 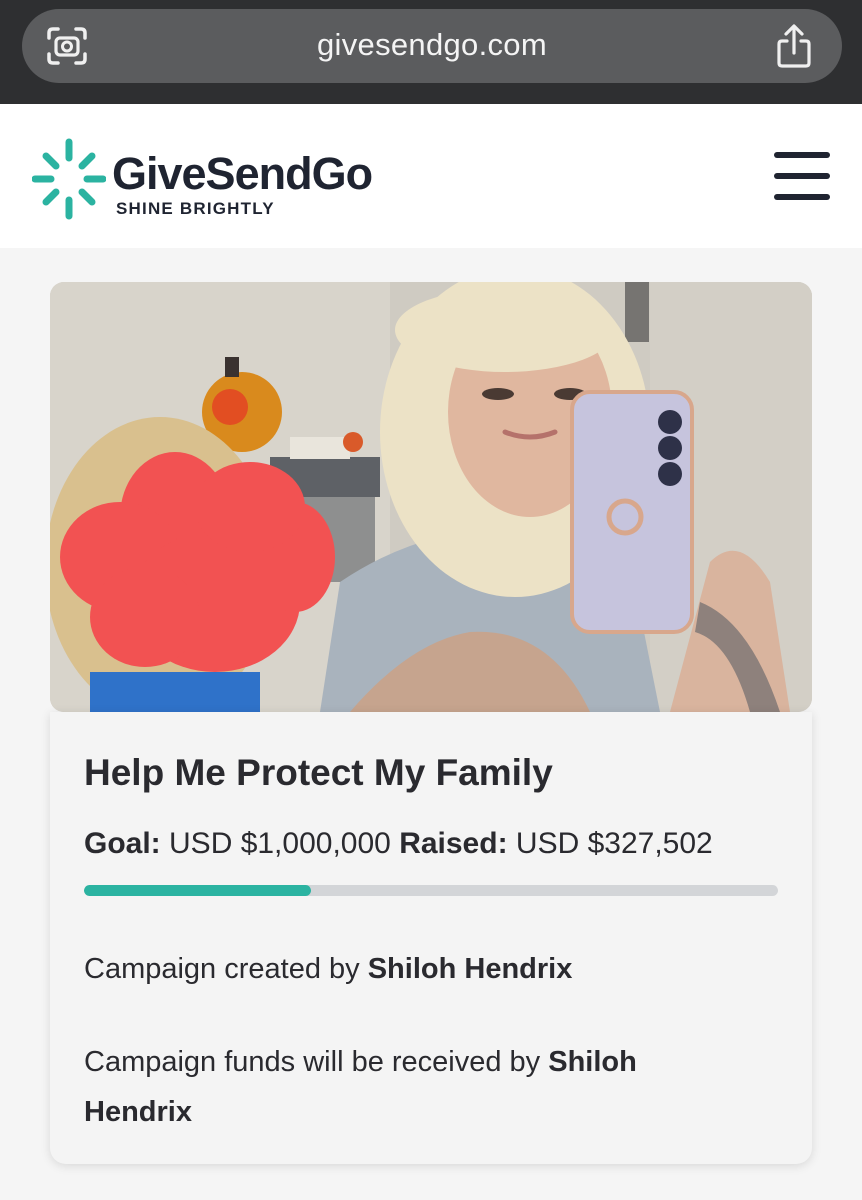 What do you see at coordinates (470, 969) in the screenshot?
I see `creator-name: Shiloh Hendrix` at bounding box center [470, 969].